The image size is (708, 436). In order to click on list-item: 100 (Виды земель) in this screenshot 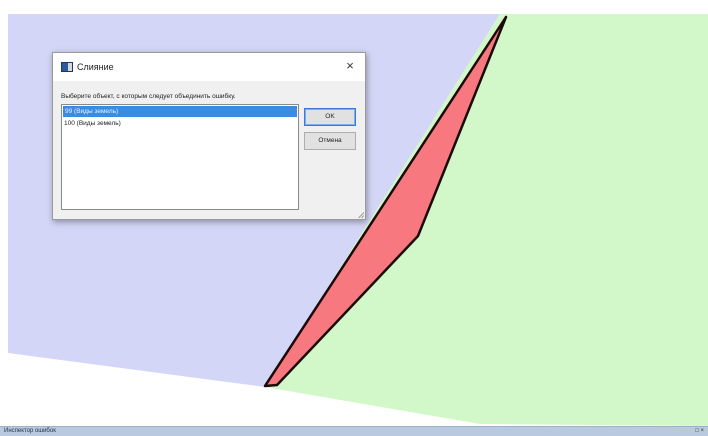, I will do `click(180, 123)`.